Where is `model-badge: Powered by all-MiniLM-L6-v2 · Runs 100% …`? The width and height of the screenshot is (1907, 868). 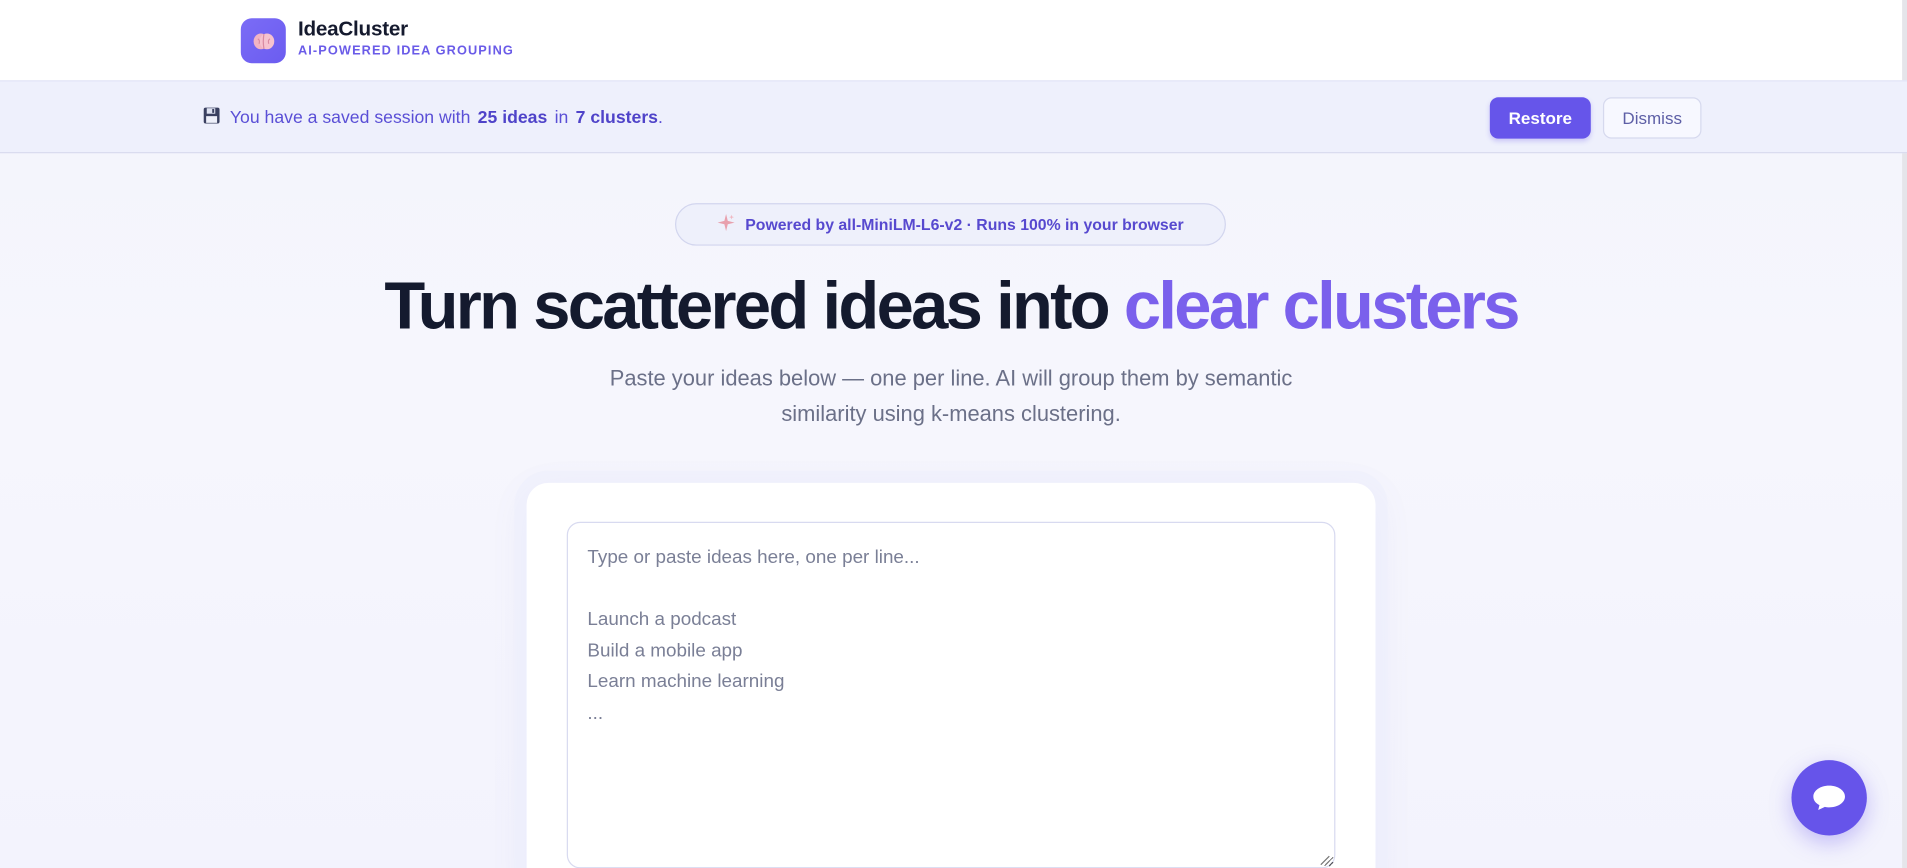 model-badge: Powered by all-MiniLM-L6-v2 · Runs 100% … is located at coordinates (950, 224).